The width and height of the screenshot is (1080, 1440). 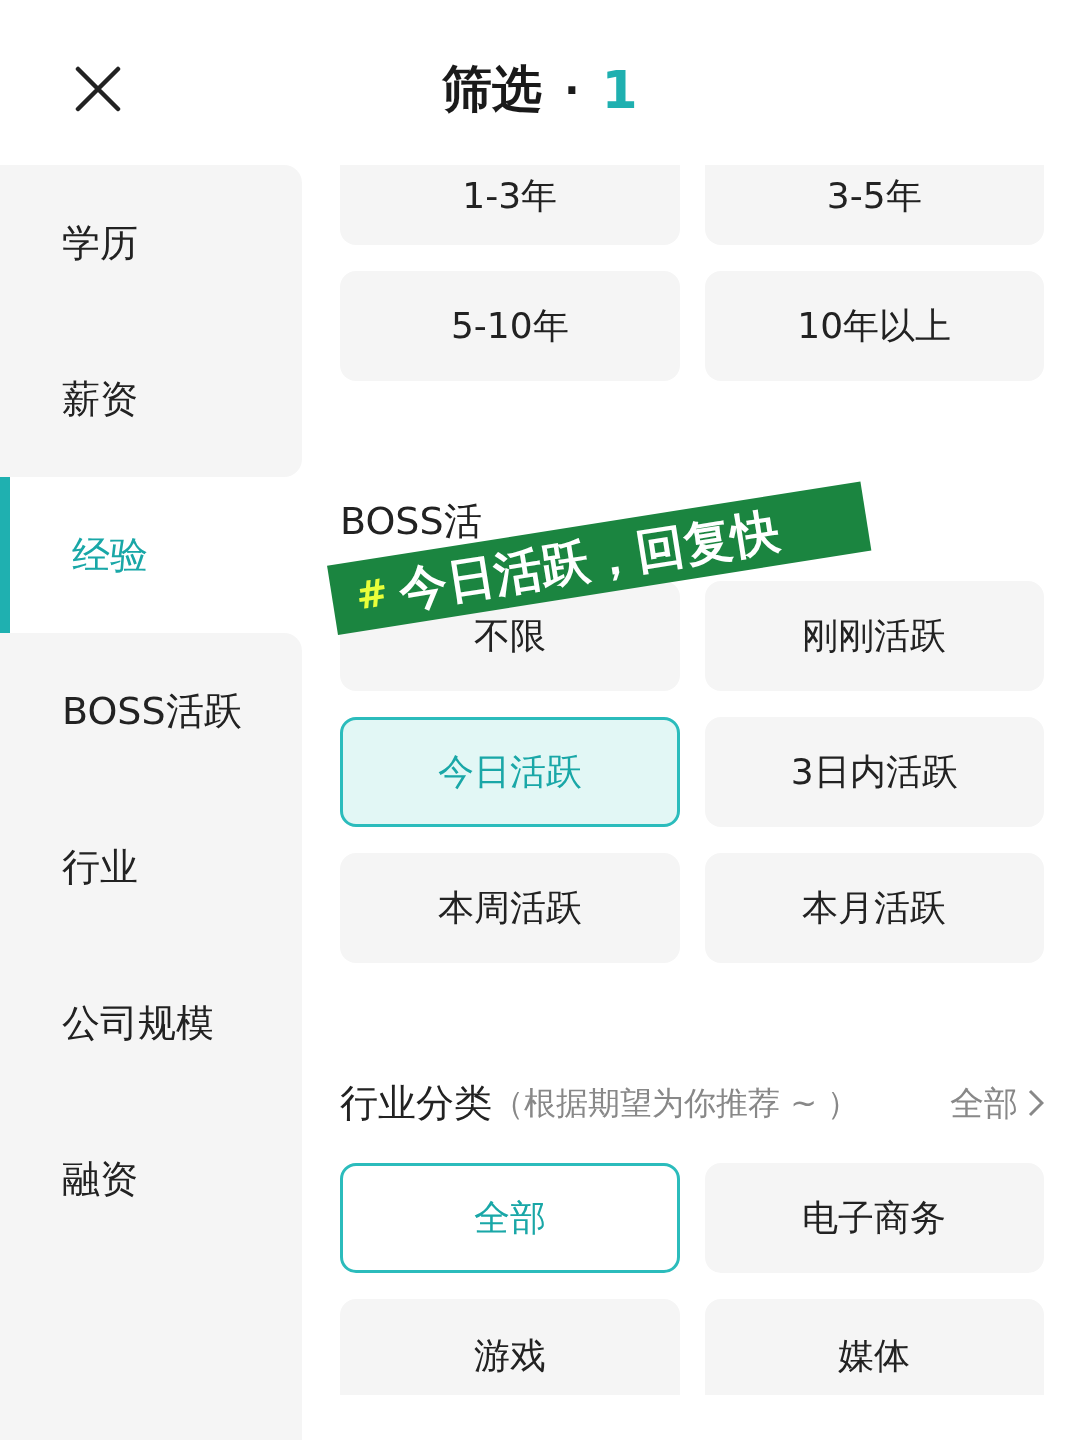 I want to click on close-icon, so click(x=98, y=89).